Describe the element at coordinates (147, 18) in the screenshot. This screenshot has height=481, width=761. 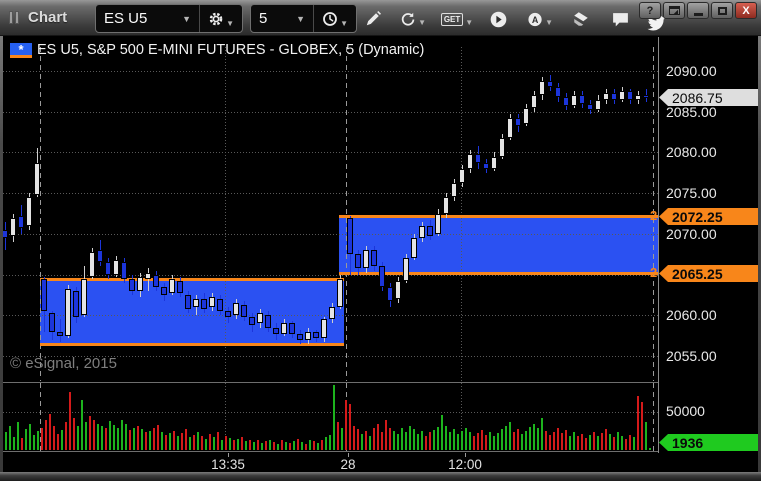
I see `symbol-select: ES U5 ▼` at that location.